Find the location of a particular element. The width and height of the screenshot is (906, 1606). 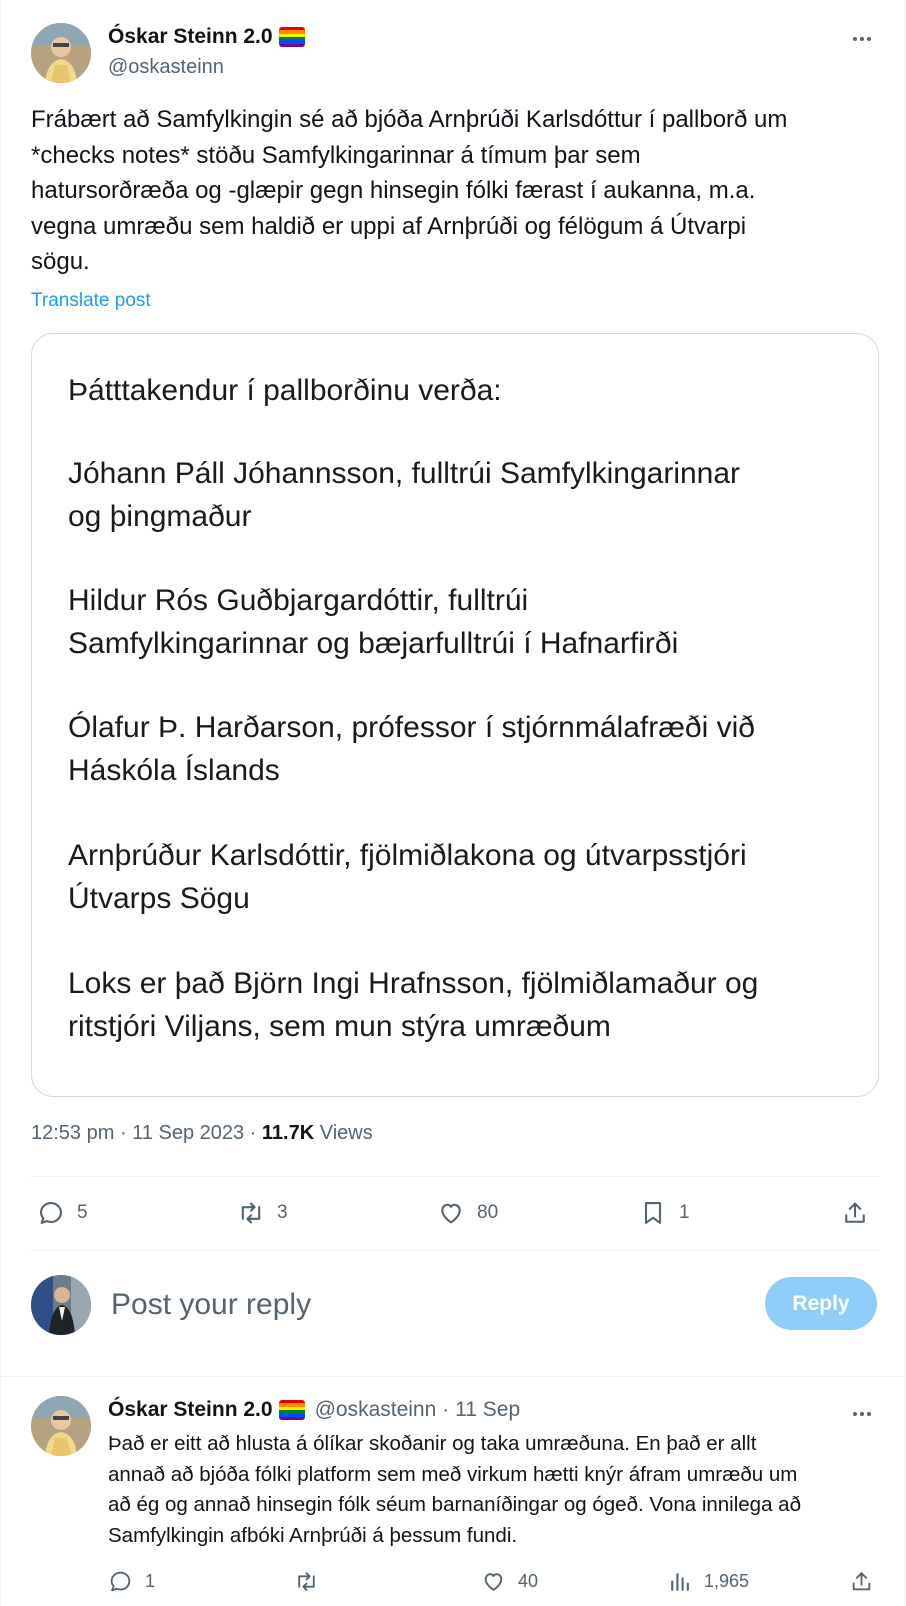

current-user-avatar is located at coordinates (61, 1305).